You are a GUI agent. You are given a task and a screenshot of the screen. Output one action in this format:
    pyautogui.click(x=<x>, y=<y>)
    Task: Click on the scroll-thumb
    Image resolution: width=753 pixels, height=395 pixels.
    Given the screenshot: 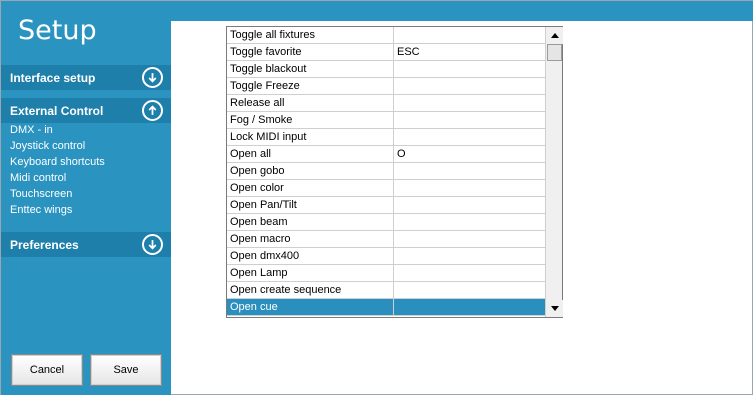 What is the action you would take?
    pyautogui.click(x=554, y=52)
    